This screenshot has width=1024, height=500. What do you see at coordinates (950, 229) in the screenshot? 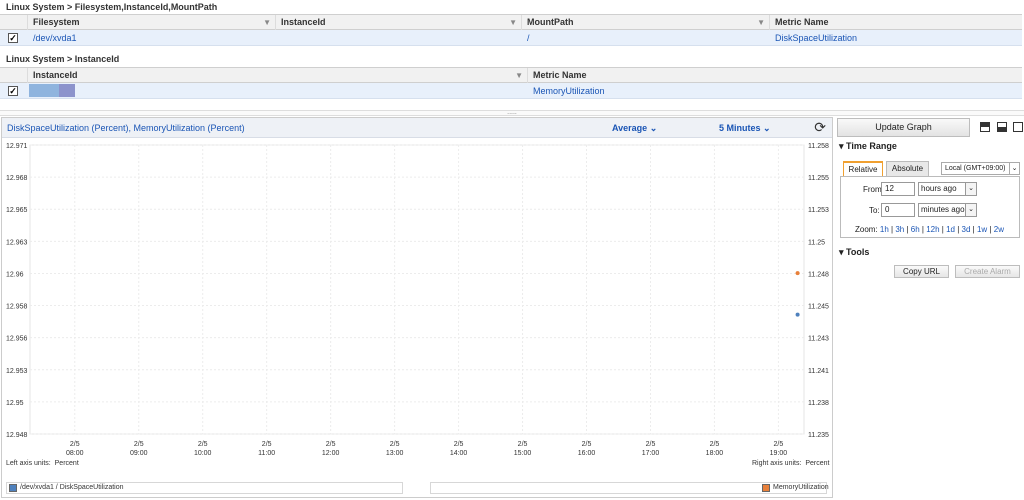
I see `zoom-1d-link: 1d` at bounding box center [950, 229].